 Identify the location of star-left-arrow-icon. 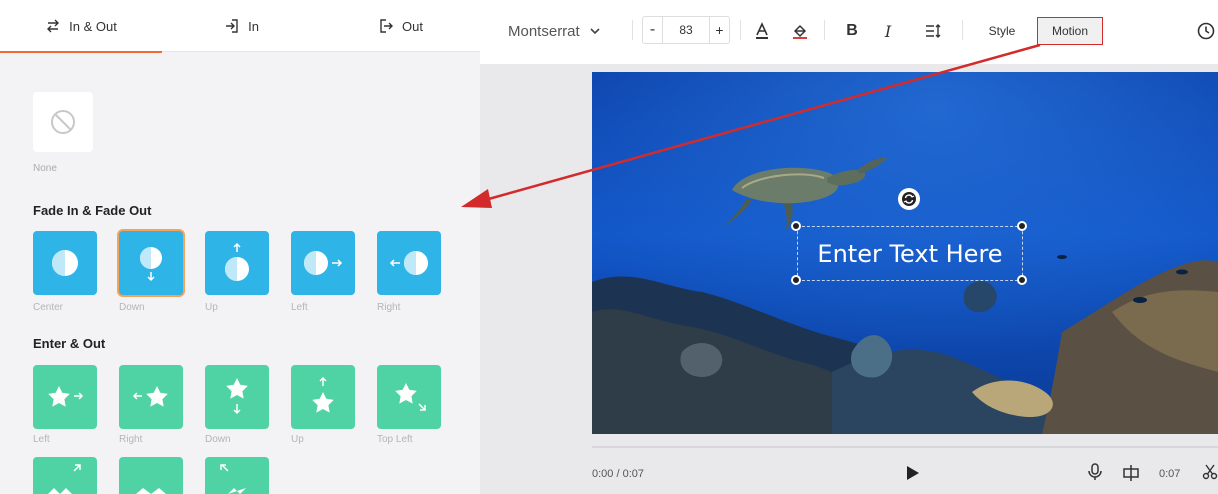
(150, 396).